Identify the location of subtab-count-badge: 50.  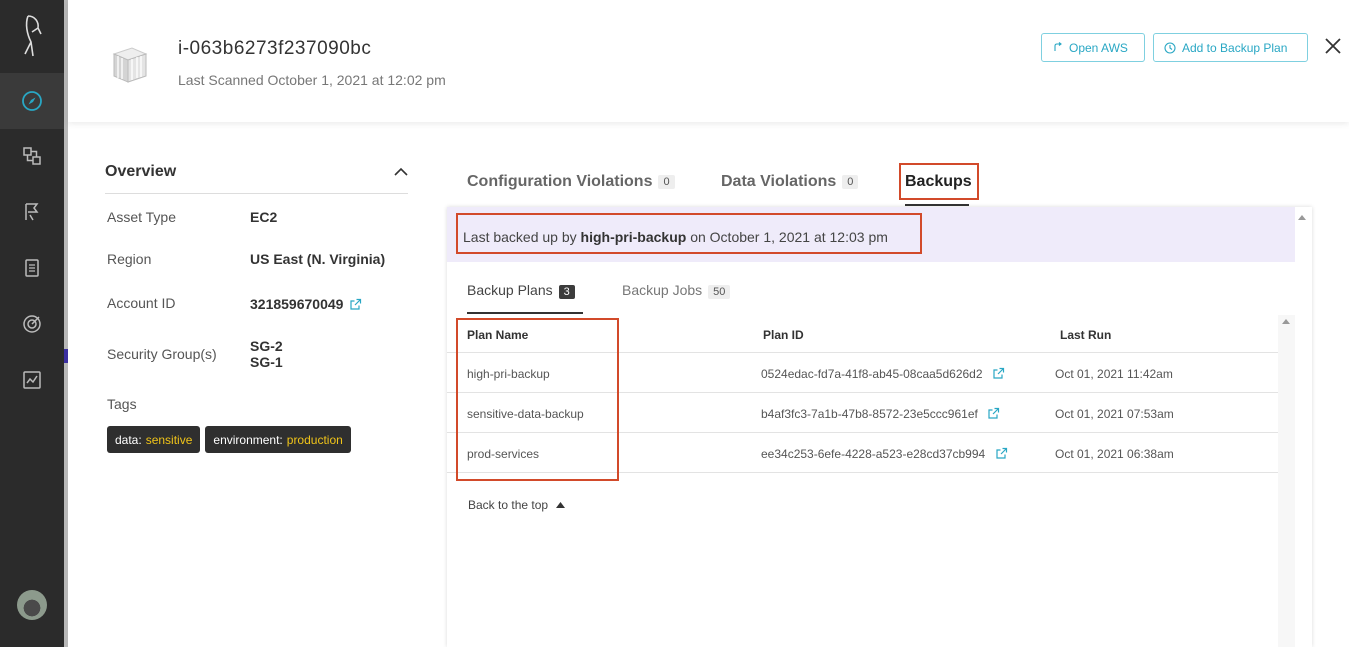
(719, 292).